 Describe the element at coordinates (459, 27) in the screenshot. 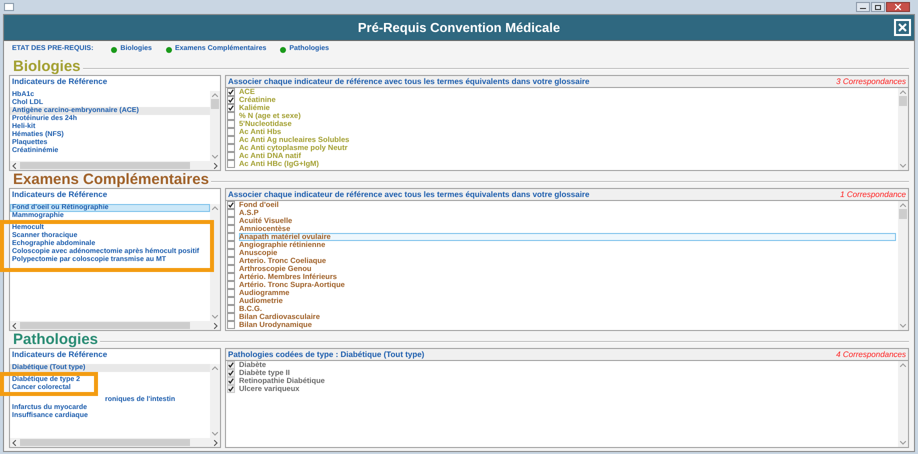

I see `dialog-title: Pré-Requis Convention Médicale` at that location.